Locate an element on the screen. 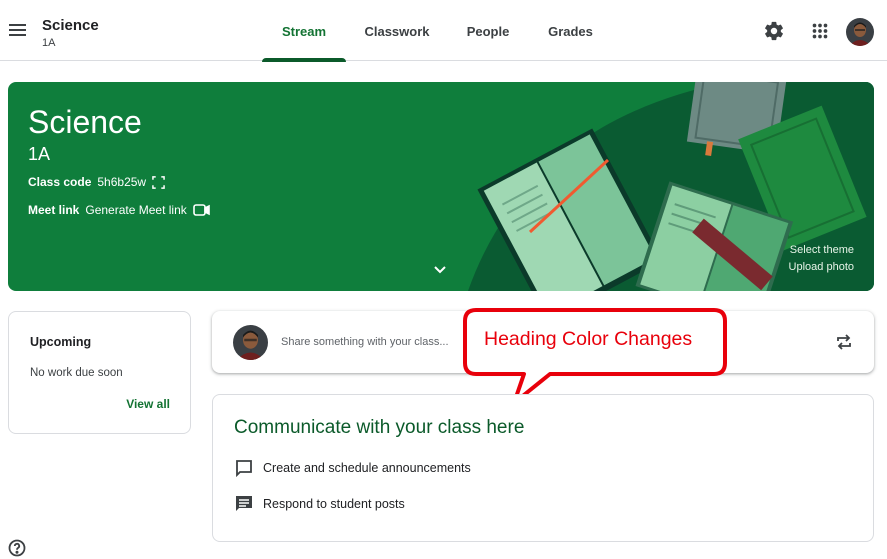 This screenshot has height=559, width=887. meet-link-label: Meet link is located at coordinates (54, 210).